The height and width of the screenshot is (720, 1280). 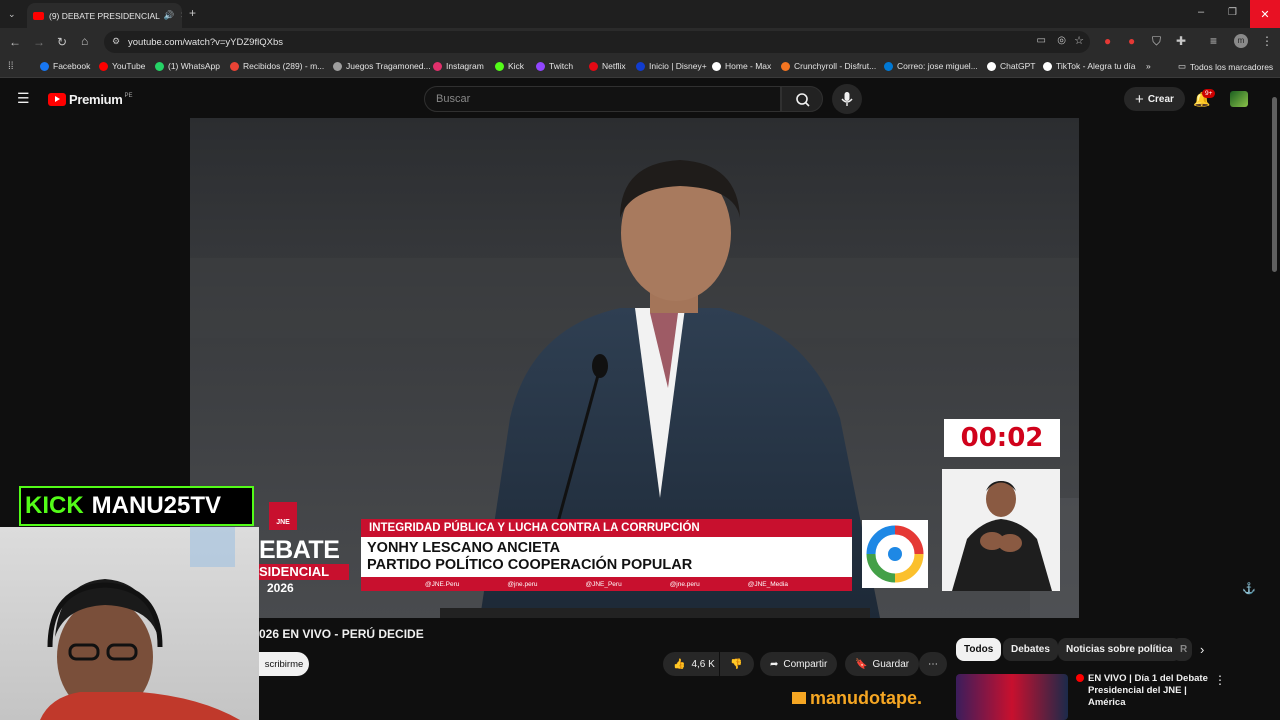 What do you see at coordinates (122, 66) in the screenshot?
I see `bookmark-item: YouTube` at bounding box center [122, 66].